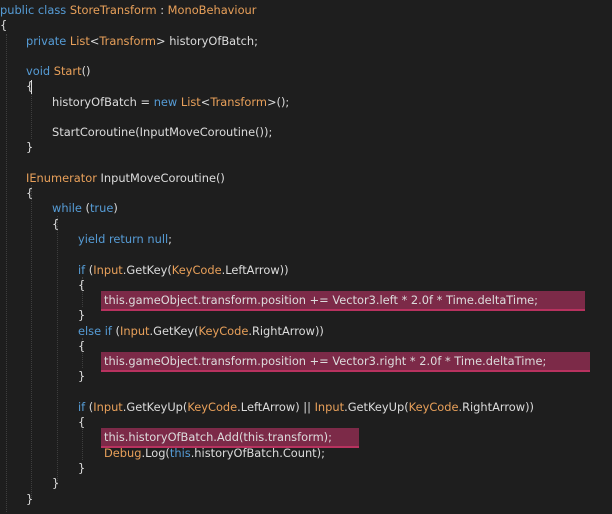 Image resolution: width=612 pixels, height=514 pixels. What do you see at coordinates (123, 453) in the screenshot?
I see `type-token: Debug` at bounding box center [123, 453].